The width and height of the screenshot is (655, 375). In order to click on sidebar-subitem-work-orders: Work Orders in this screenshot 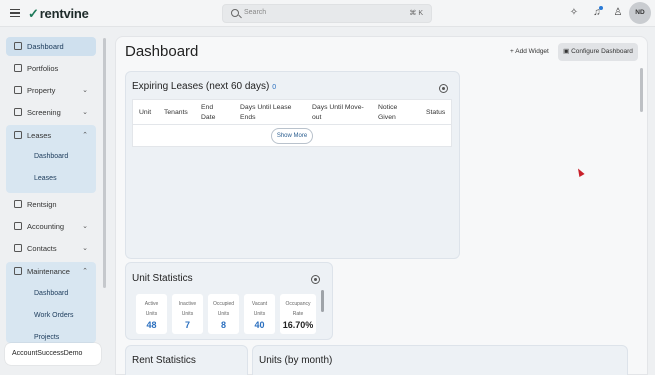, I will do `click(51, 316)`.